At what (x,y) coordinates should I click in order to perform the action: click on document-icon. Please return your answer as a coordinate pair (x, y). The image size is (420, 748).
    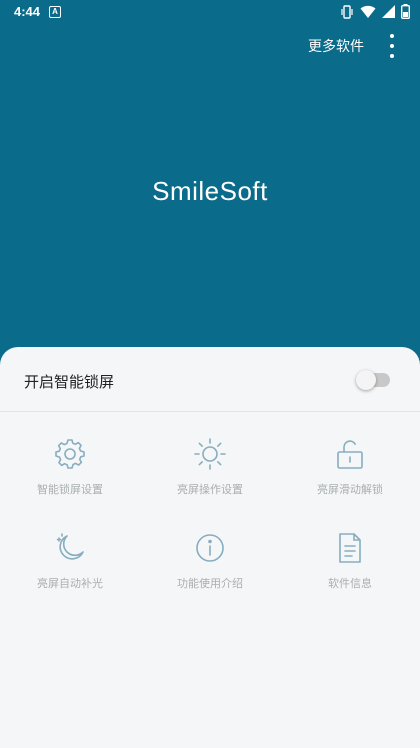
    Looking at the image, I should click on (350, 548).